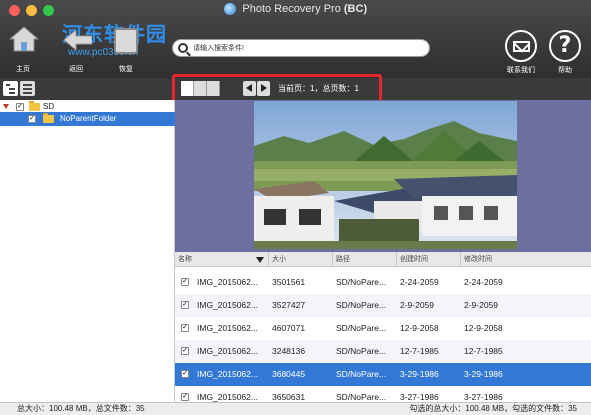  Describe the element at coordinates (10, 88) in the screenshot. I see `tree-view-toggle` at that location.